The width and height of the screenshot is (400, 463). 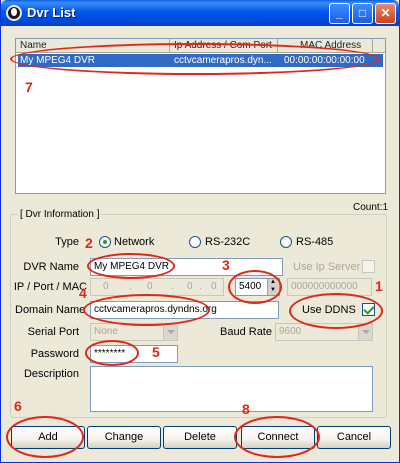 What do you see at coordinates (18, 406) in the screenshot?
I see `annotation-6: 6` at bounding box center [18, 406].